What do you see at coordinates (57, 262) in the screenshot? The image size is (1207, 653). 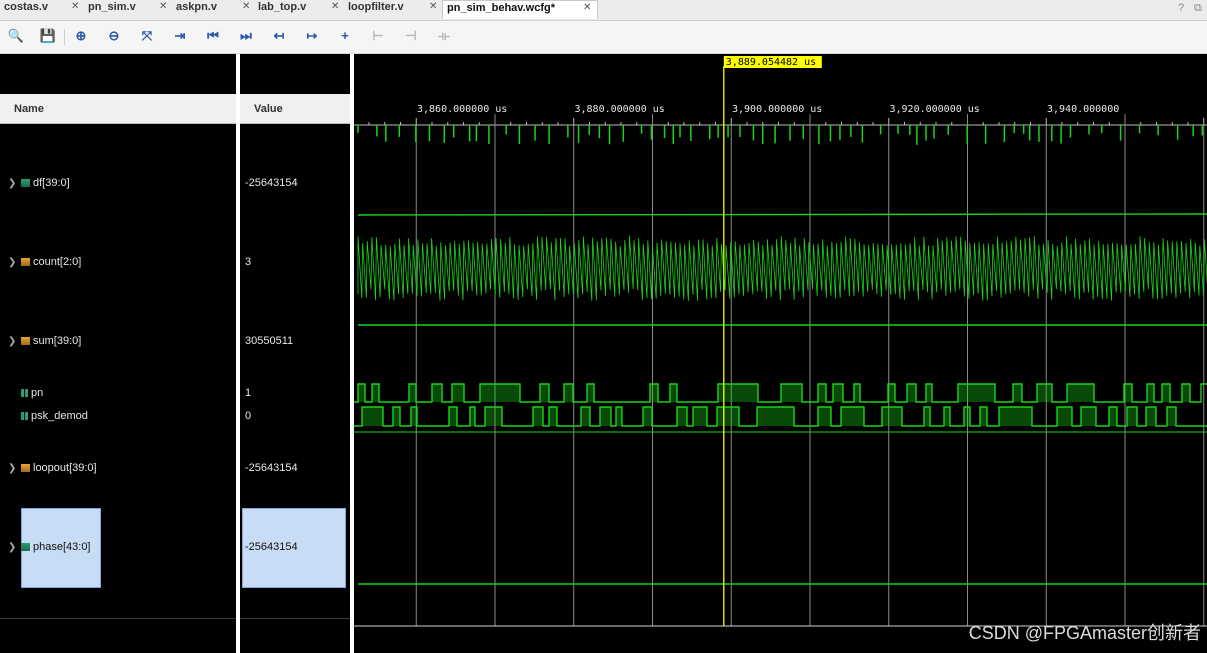 I see `signal-name: count[2:0]` at bounding box center [57, 262].